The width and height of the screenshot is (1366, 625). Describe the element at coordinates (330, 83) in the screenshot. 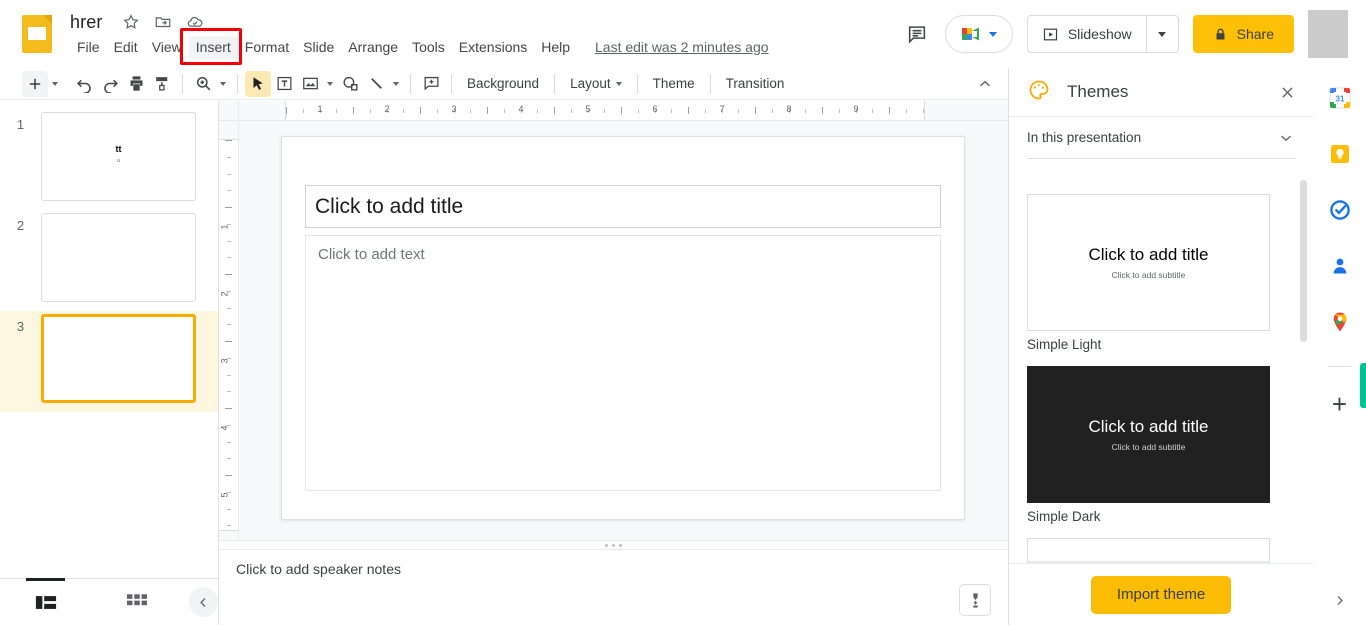

I see `image-dropdown` at that location.